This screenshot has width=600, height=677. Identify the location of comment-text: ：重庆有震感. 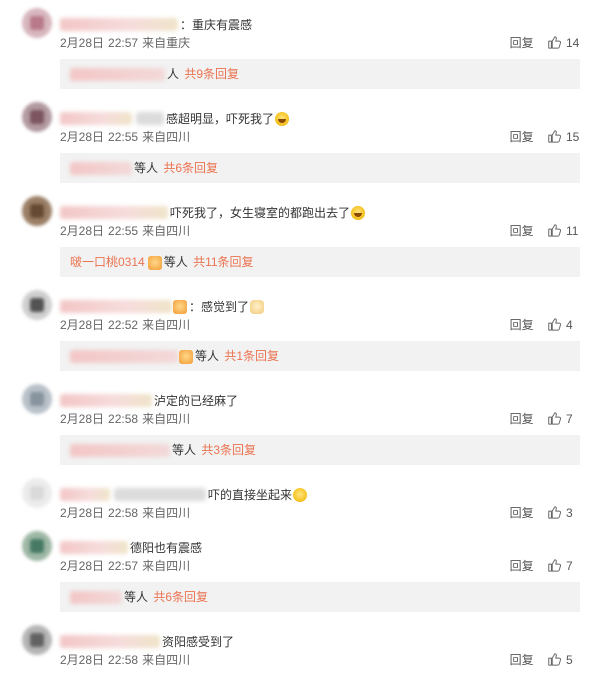
(216, 25).